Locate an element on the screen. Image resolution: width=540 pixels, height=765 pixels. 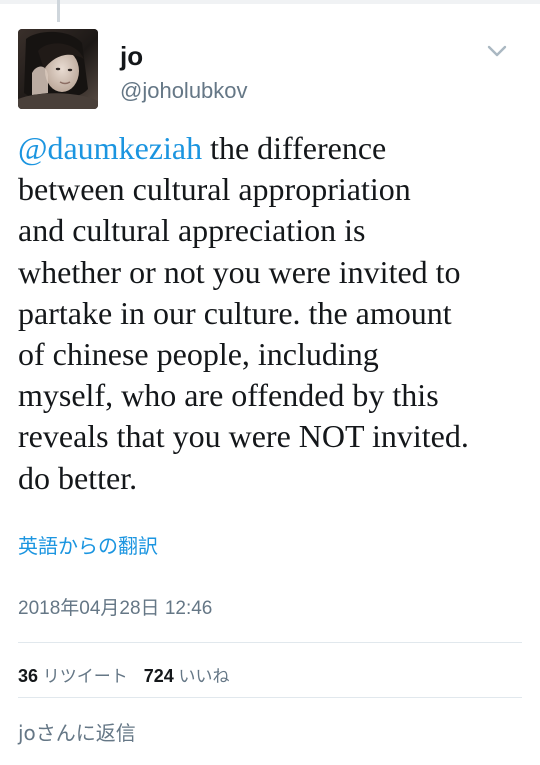
tweet-text-line: @daumkeziah the difference is located at coordinates (275, 148).